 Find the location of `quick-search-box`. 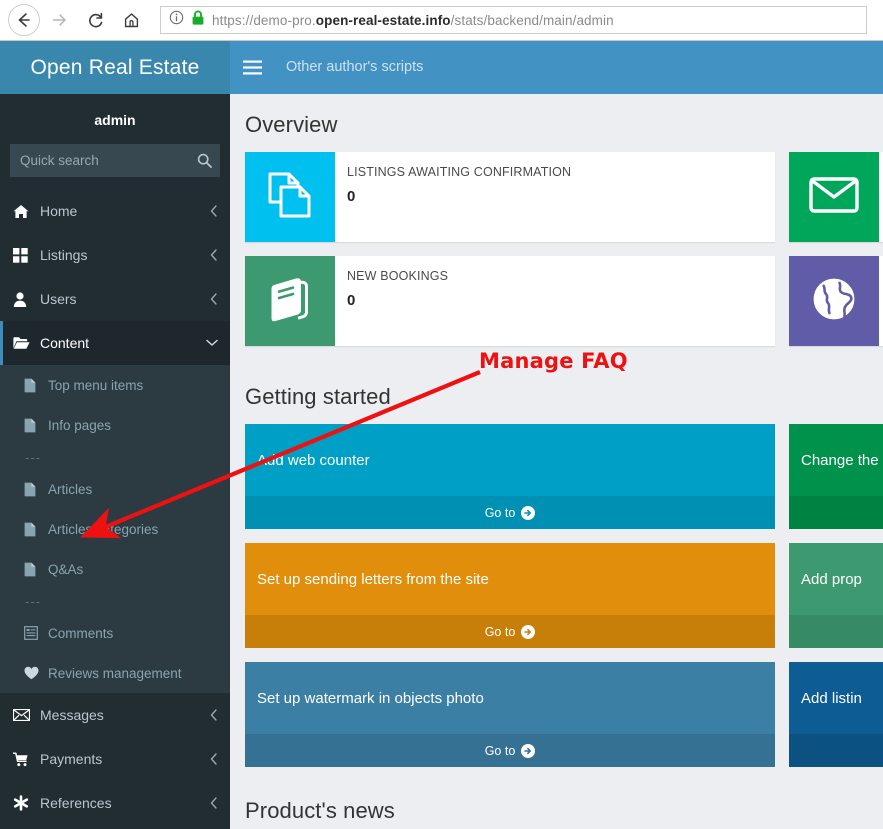

quick-search-box is located at coordinates (115, 160).